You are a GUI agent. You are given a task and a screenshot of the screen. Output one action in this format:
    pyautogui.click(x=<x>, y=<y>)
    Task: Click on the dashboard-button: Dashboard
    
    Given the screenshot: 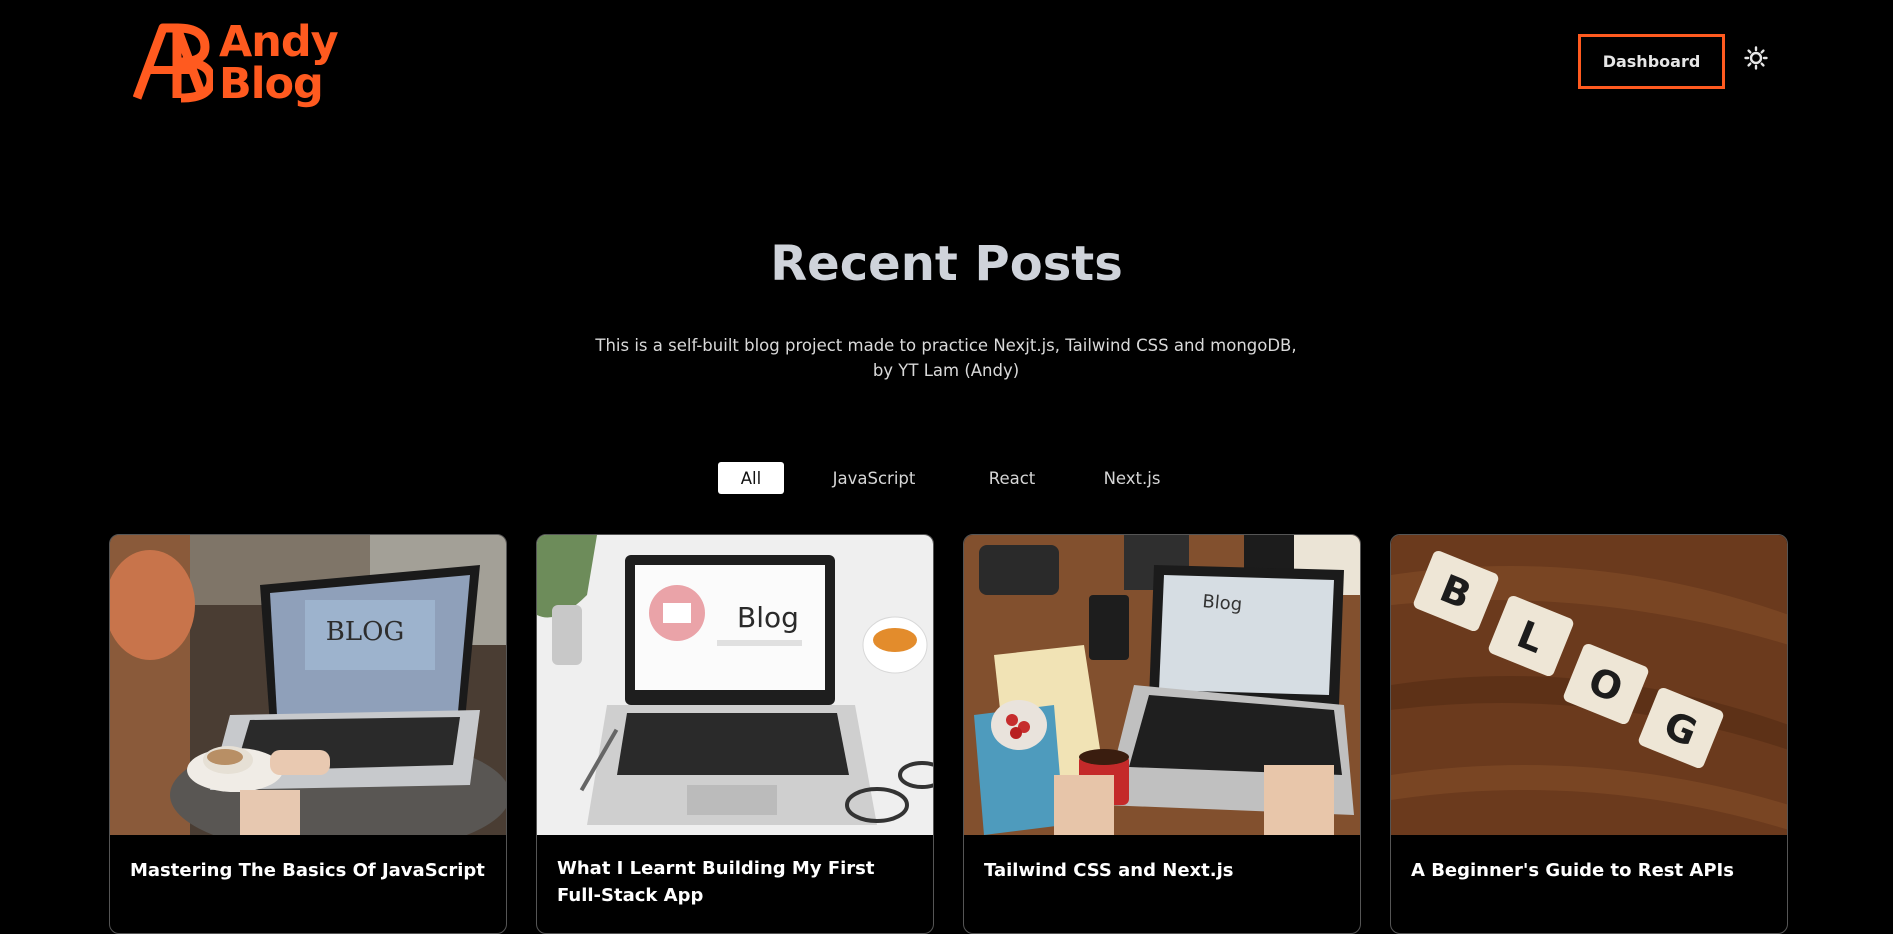 What is the action you would take?
    pyautogui.click(x=1651, y=61)
    